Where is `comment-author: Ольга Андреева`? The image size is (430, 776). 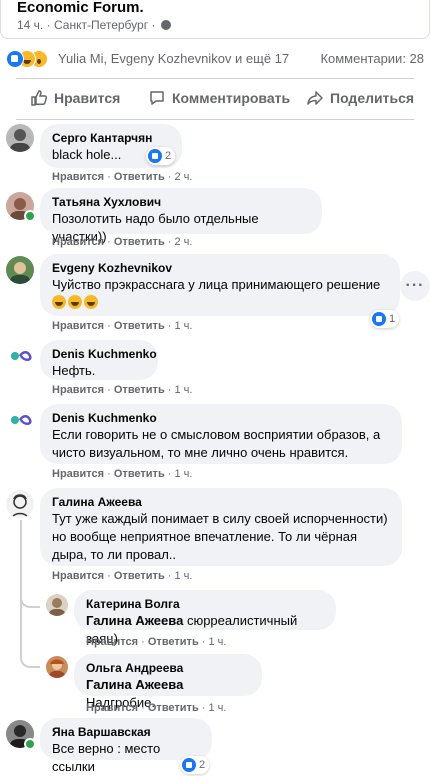
comment-author: Ольга Андреева is located at coordinates (168, 668).